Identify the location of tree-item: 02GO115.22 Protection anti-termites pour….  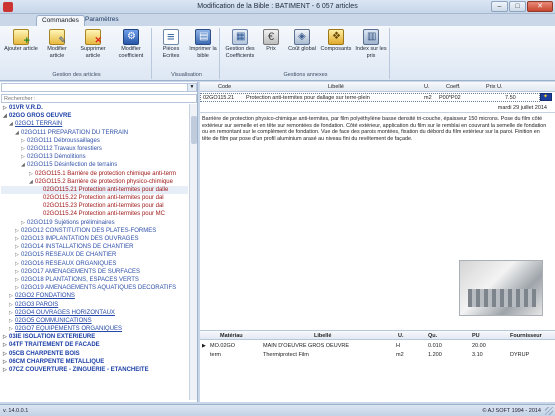
(94, 198).